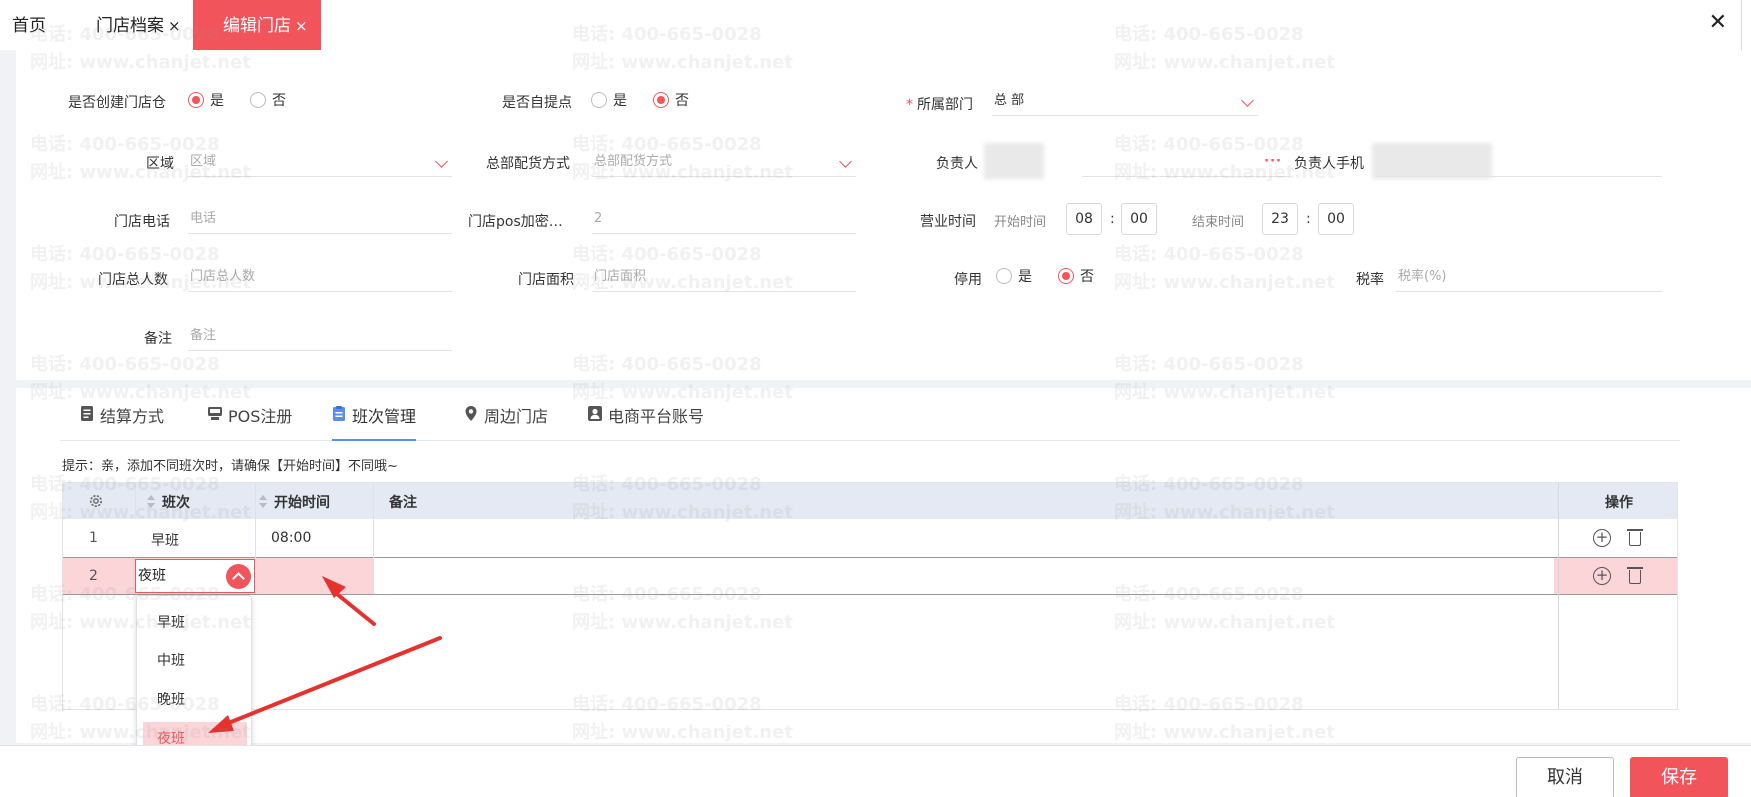  I want to click on store-phone-input: 电话, so click(320, 219).